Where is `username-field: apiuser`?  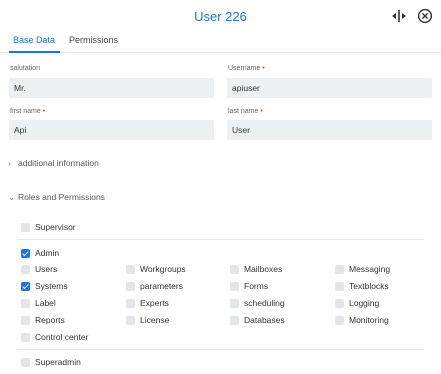
username-field: apiuser is located at coordinates (329, 88).